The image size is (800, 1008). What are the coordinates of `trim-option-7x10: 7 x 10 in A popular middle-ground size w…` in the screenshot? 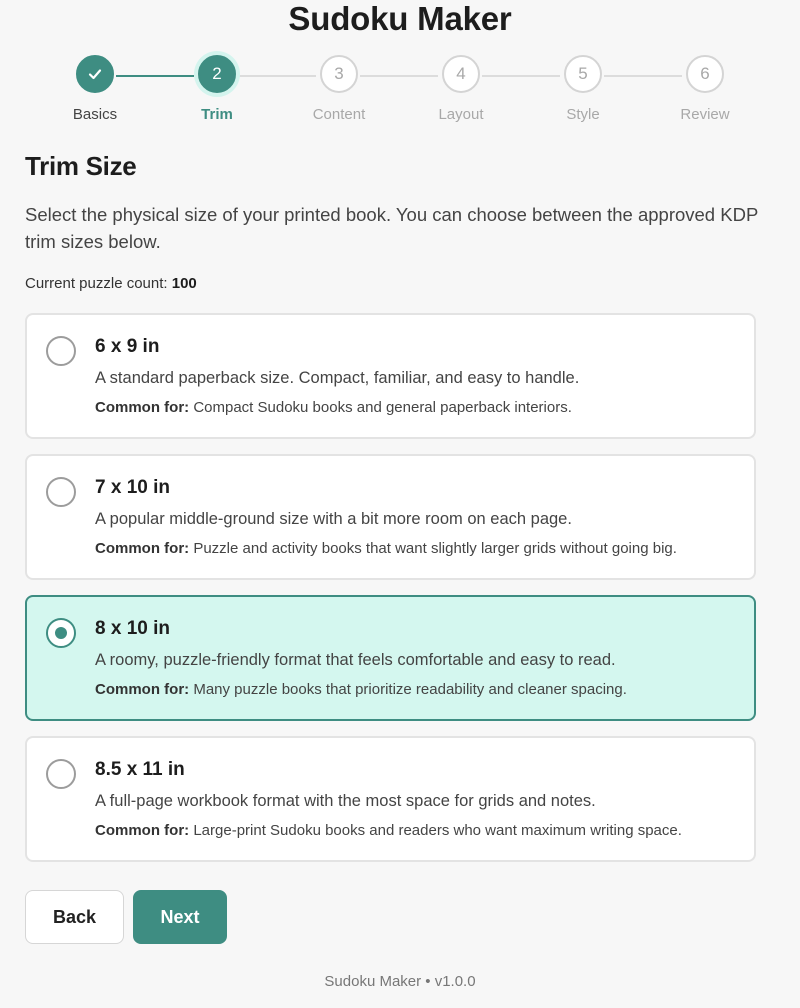 It's located at (390, 517).